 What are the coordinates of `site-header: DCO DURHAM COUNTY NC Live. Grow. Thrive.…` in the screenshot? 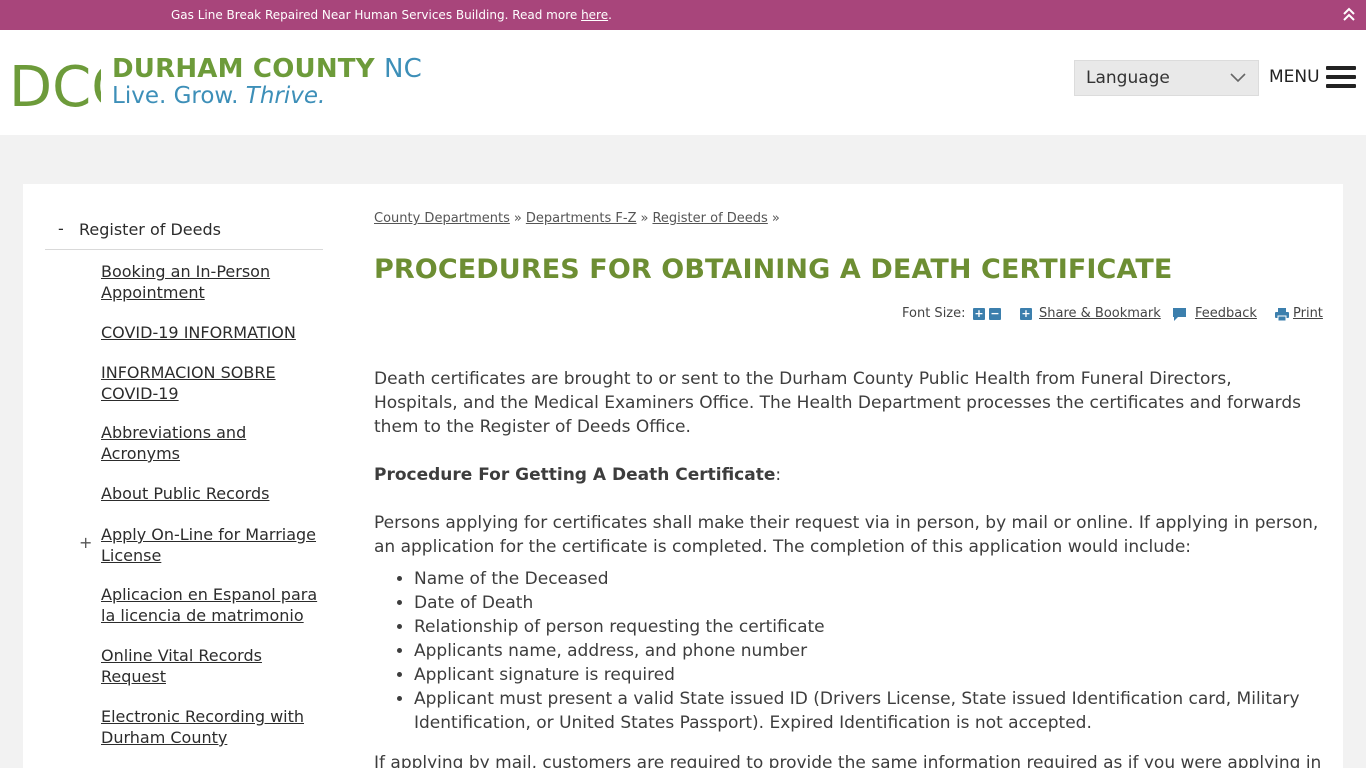 It's located at (683, 82).